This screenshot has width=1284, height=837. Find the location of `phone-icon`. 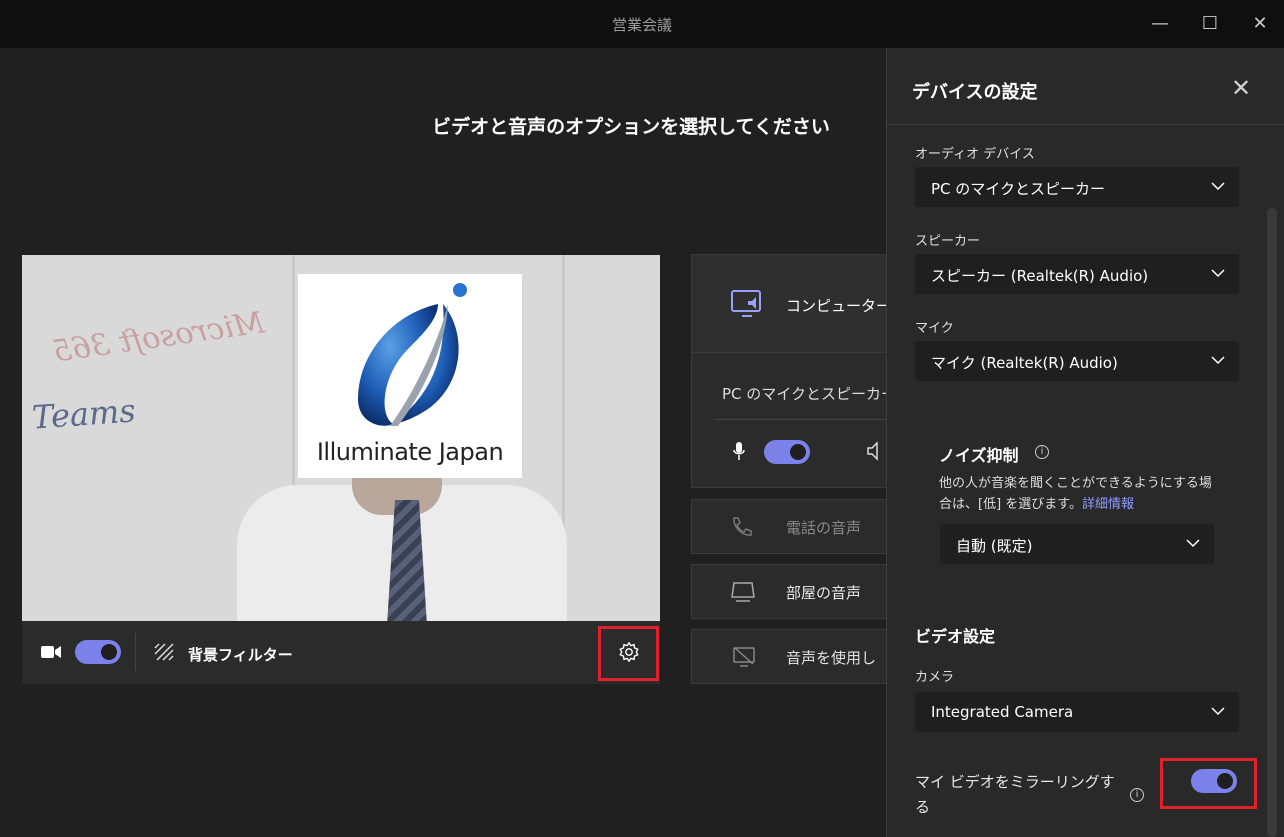

phone-icon is located at coordinates (742, 529).